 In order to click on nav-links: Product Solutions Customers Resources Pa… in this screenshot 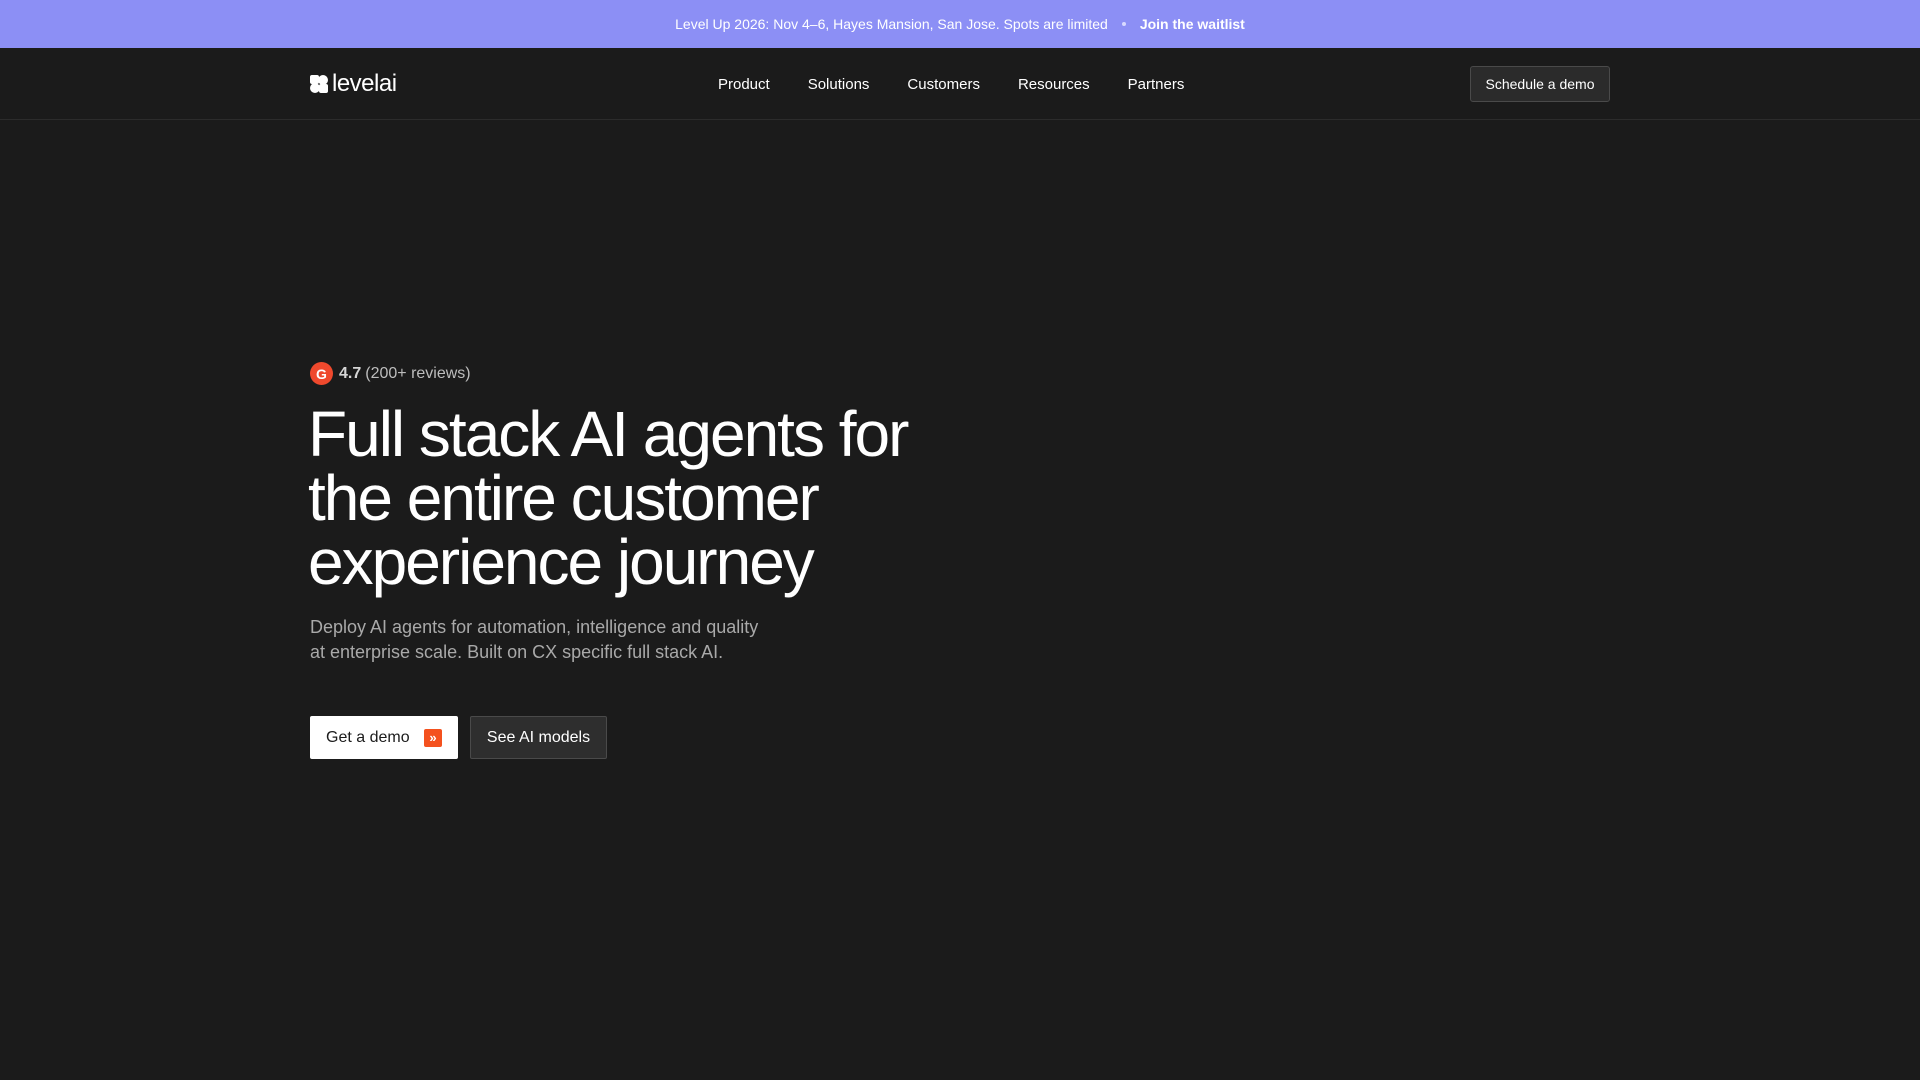, I will do `click(951, 84)`.